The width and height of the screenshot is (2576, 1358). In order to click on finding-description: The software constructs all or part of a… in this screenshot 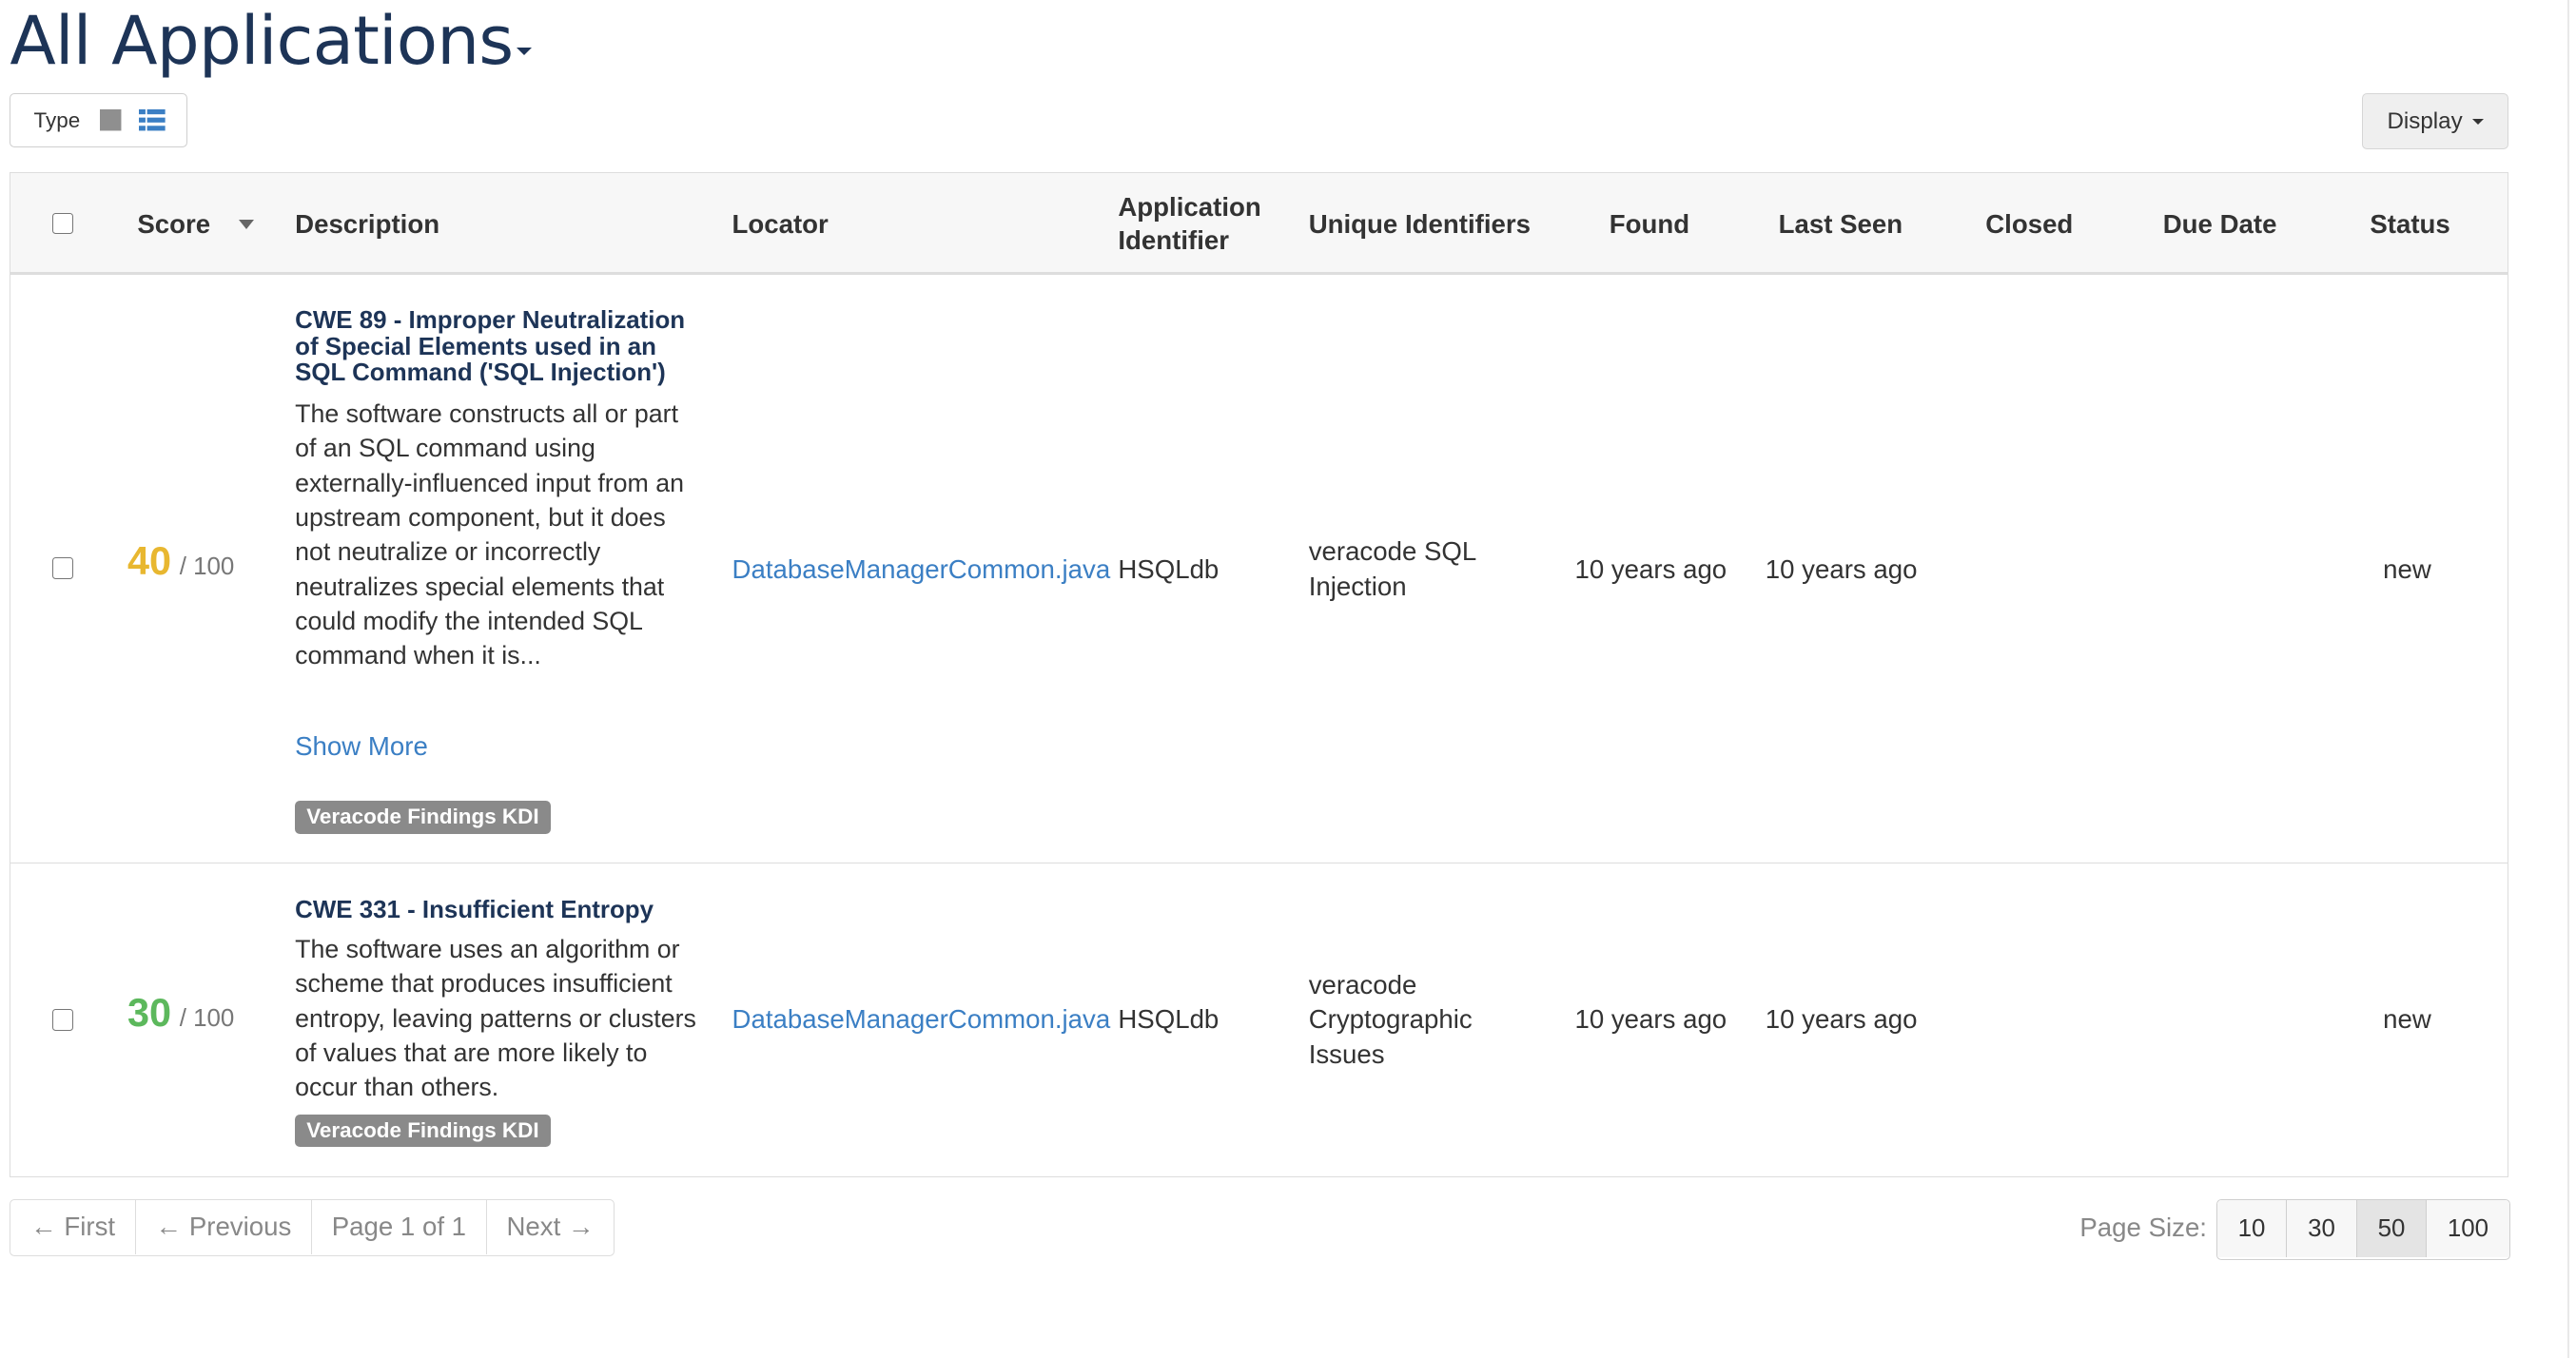, I will do `click(490, 534)`.